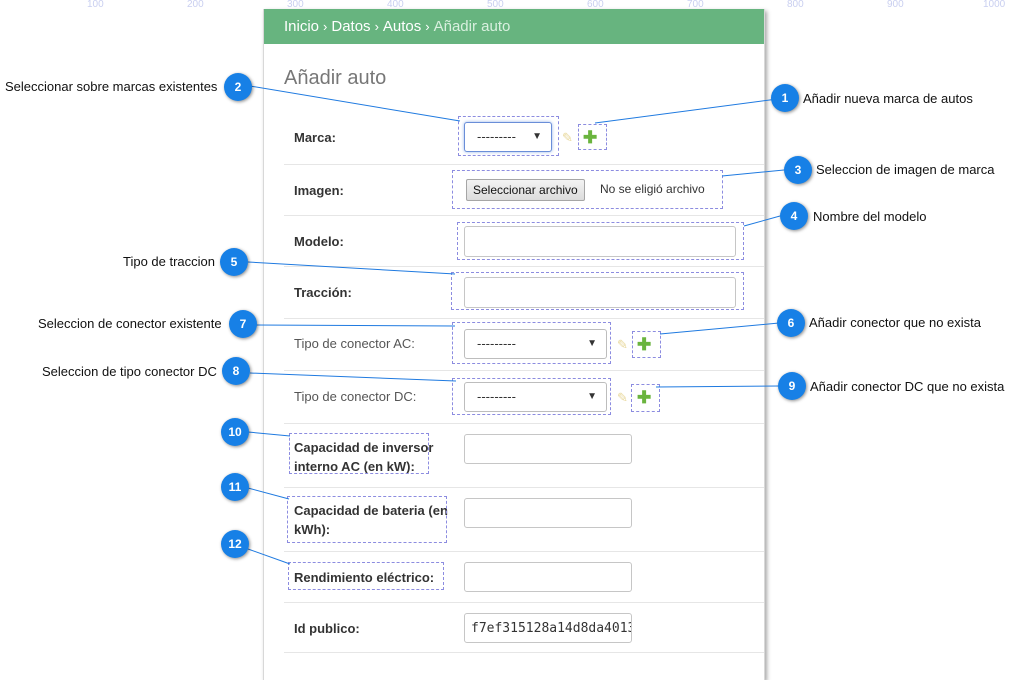  What do you see at coordinates (888, 98) in the screenshot?
I see `callout-text-1: Añadir nueva marca de autos` at bounding box center [888, 98].